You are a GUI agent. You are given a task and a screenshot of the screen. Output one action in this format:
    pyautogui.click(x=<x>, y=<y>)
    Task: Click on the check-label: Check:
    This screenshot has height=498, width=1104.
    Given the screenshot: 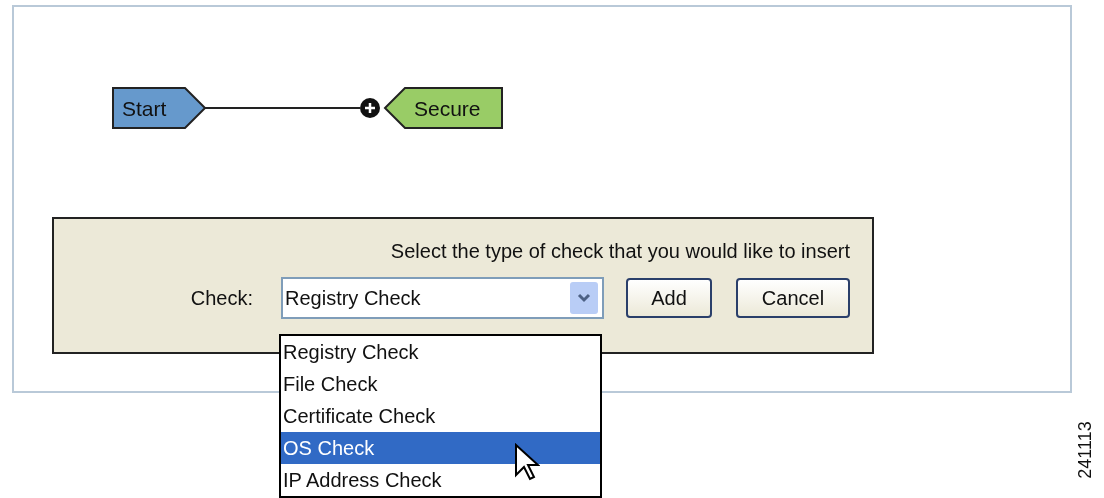 What is the action you would take?
    pyautogui.click(x=221, y=298)
    